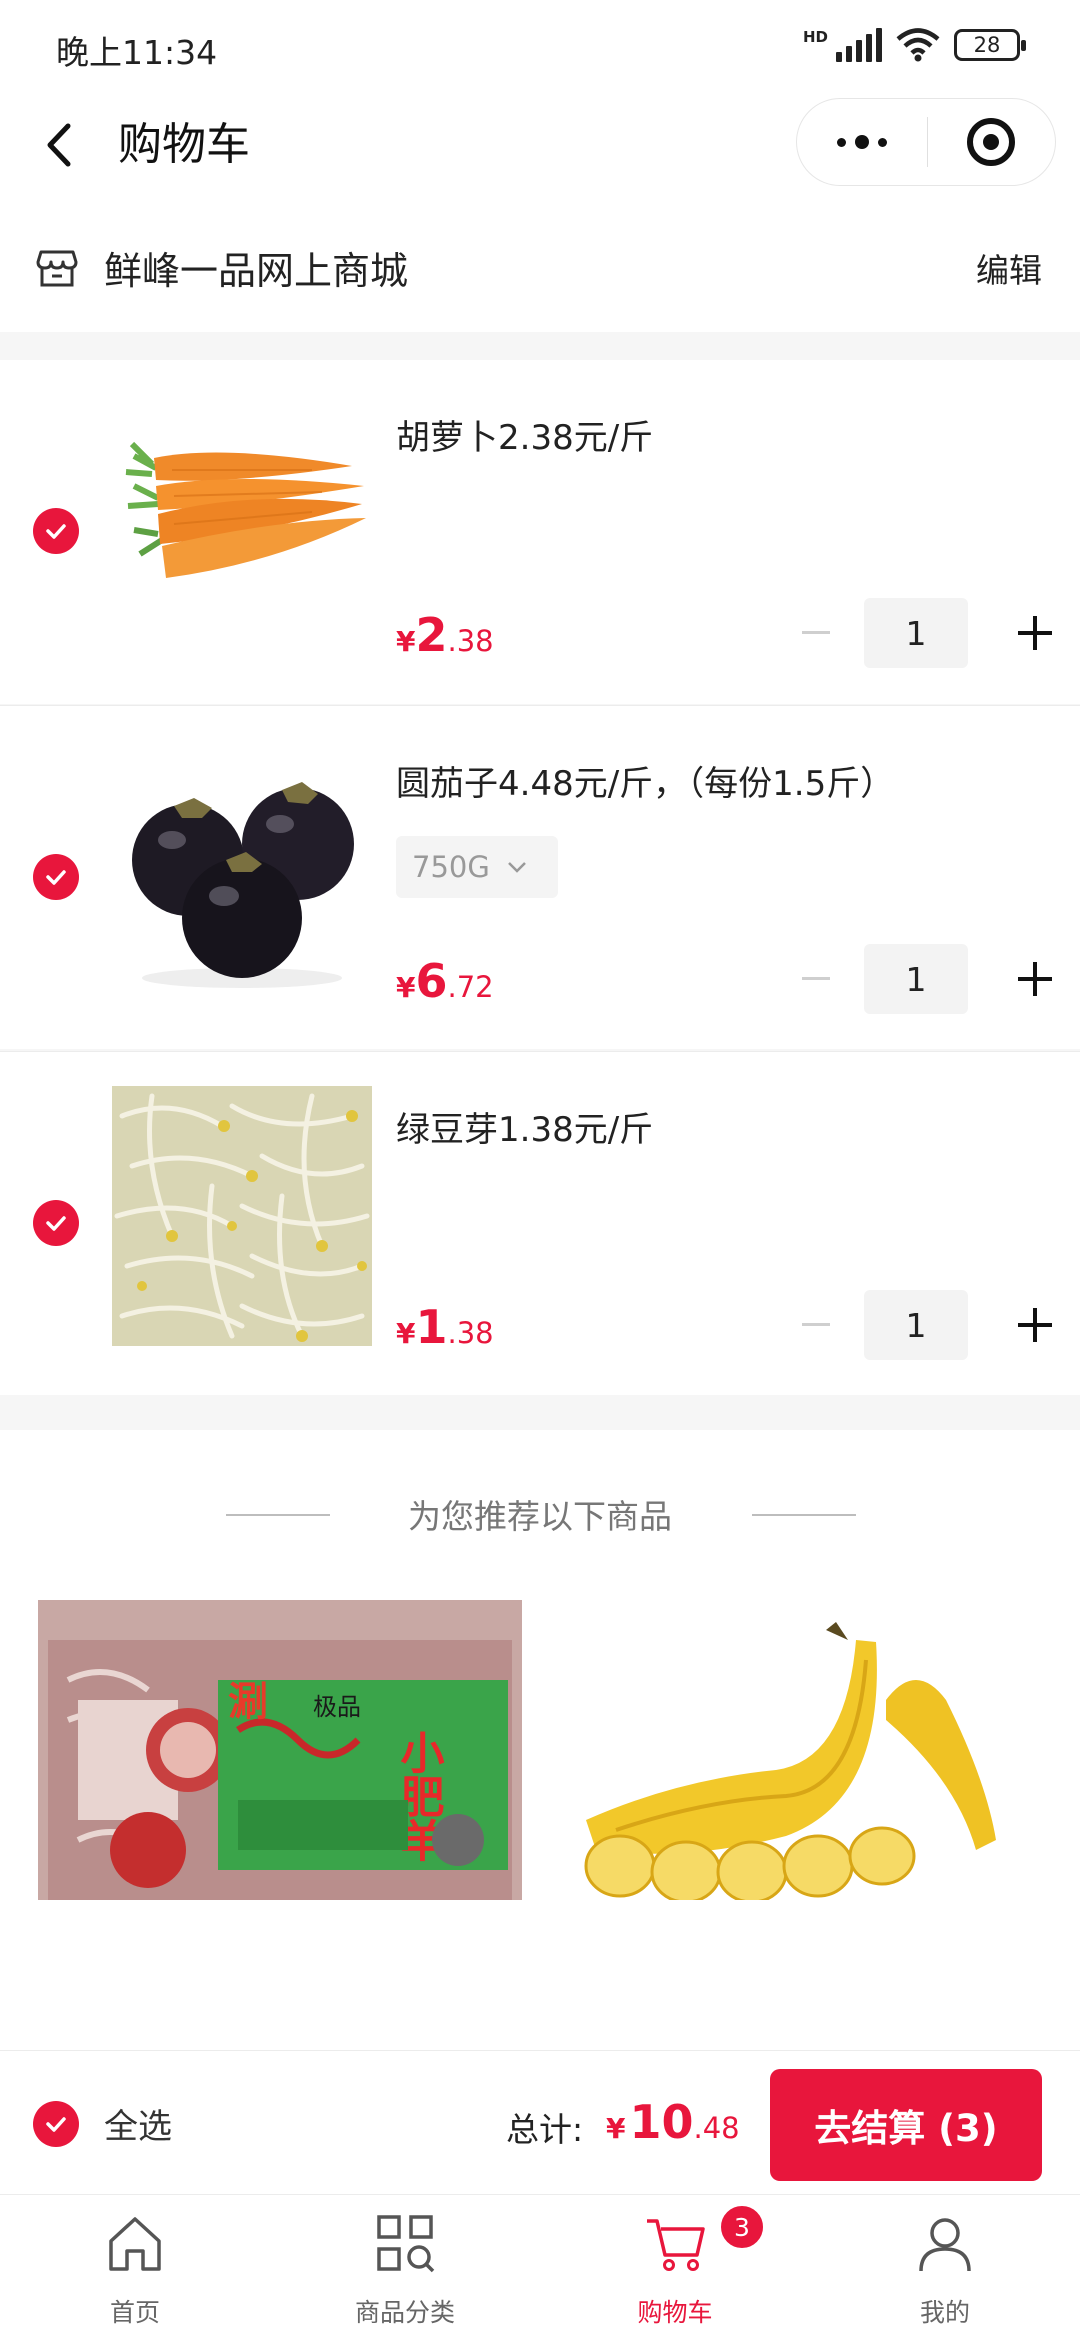 Image resolution: width=1080 pixels, height=2340 pixels. I want to click on target-icon, so click(991, 142).